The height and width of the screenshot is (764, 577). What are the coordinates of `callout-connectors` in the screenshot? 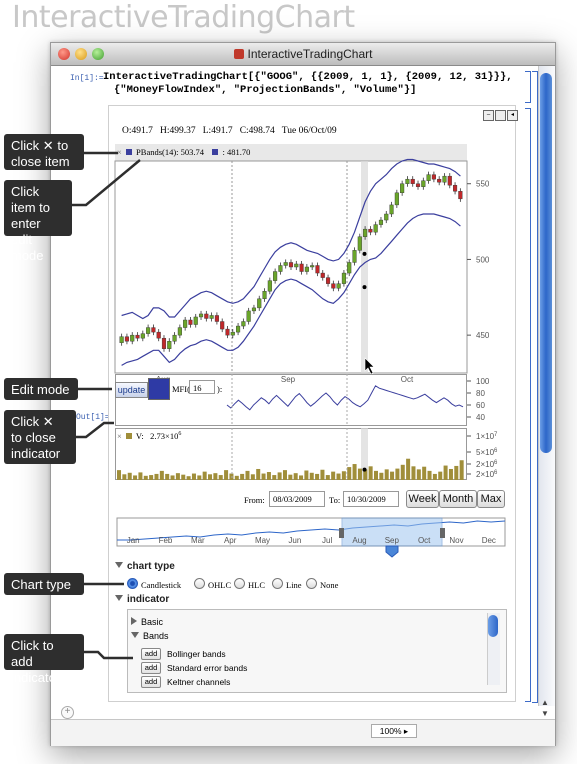 It's located at (106, 405).